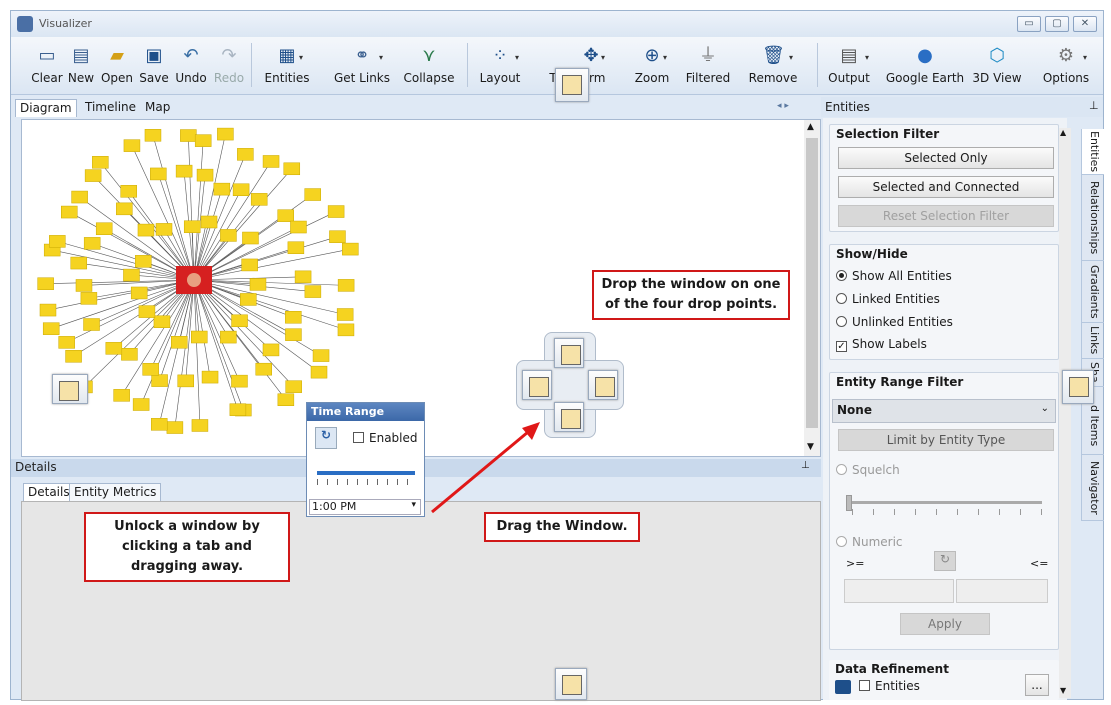  What do you see at coordinates (944, 411) in the screenshot?
I see `entity-range-dropdown: None ⌄` at bounding box center [944, 411].